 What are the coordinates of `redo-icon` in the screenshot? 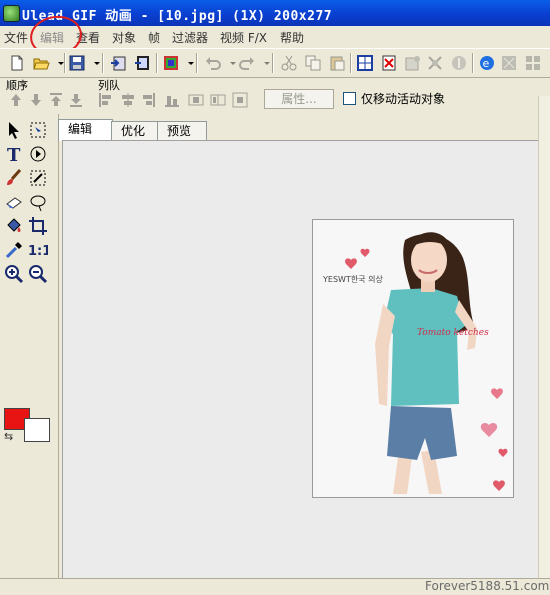 It's located at (247, 63).